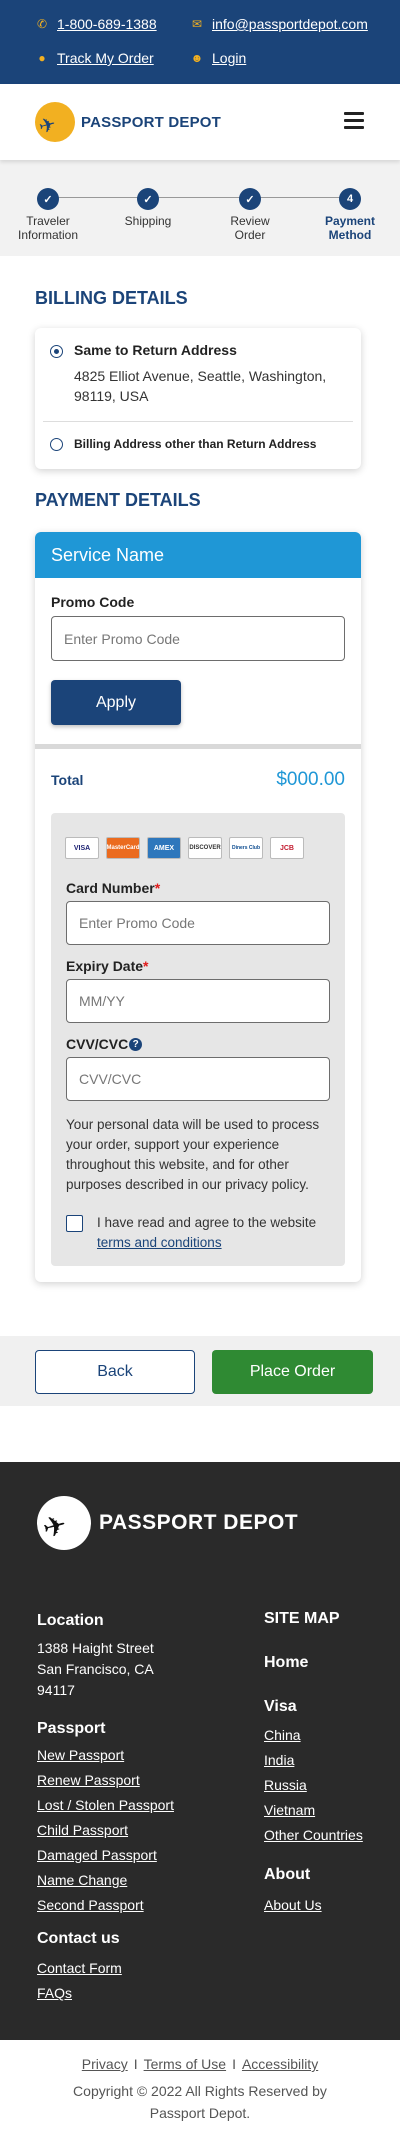  I want to click on footer-passport-title: Passport, so click(71, 1728).